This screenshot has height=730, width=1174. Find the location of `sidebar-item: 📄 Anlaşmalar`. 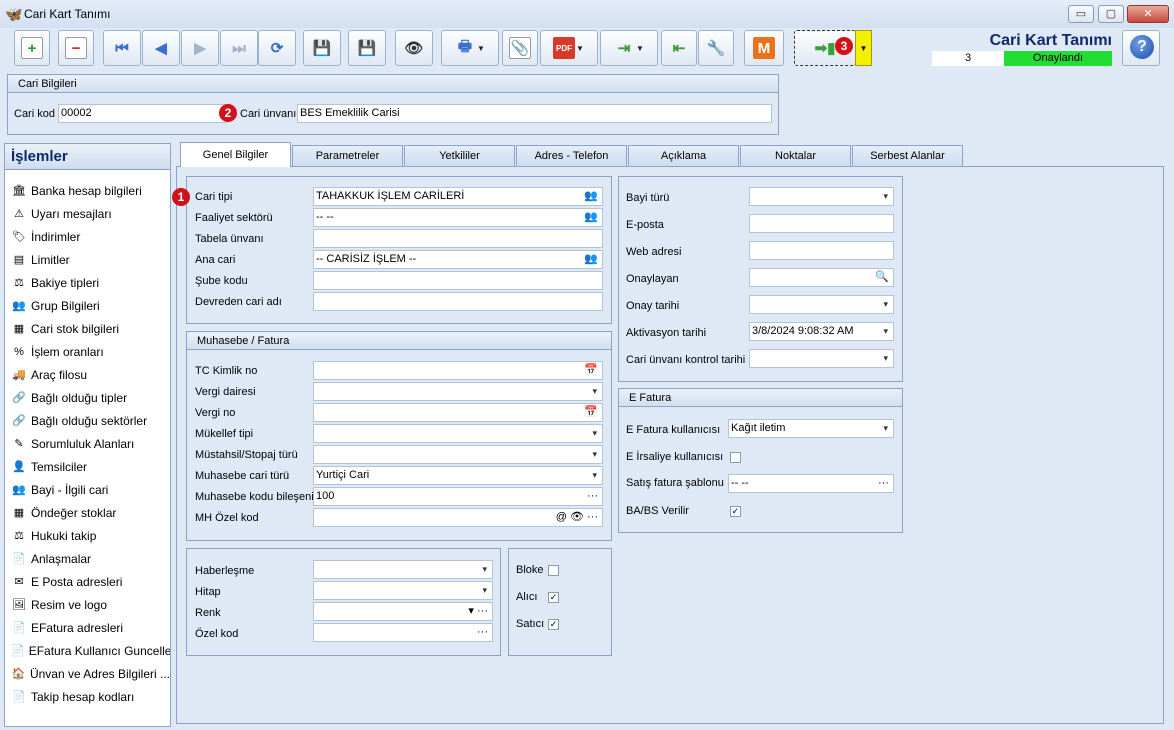

sidebar-item: 📄 Anlaşmalar is located at coordinates (87, 558).